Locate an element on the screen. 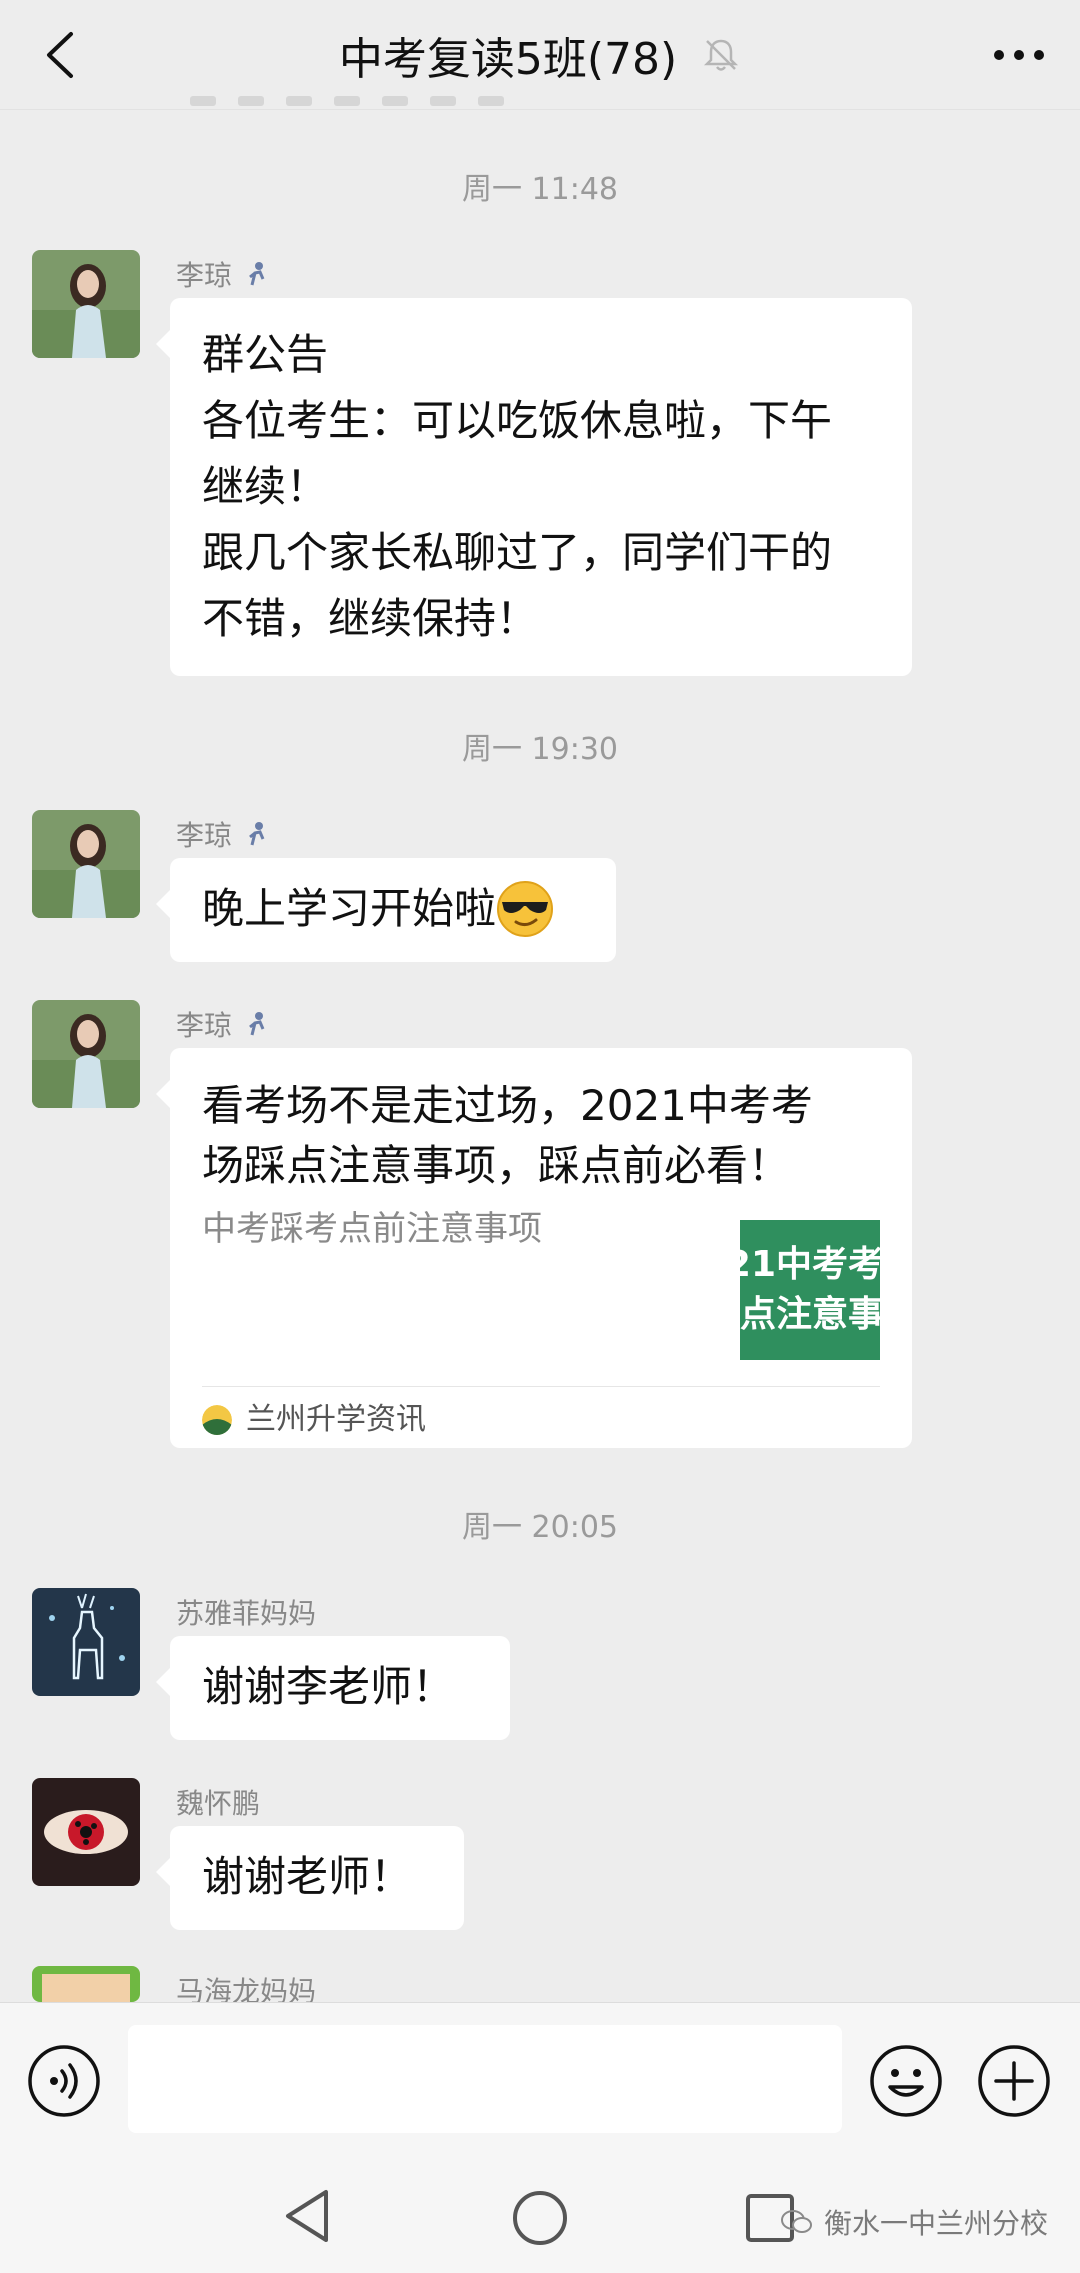 The width and height of the screenshot is (1080, 2273). message-bubble: 谢谢李老师！ is located at coordinates (333, 1688).